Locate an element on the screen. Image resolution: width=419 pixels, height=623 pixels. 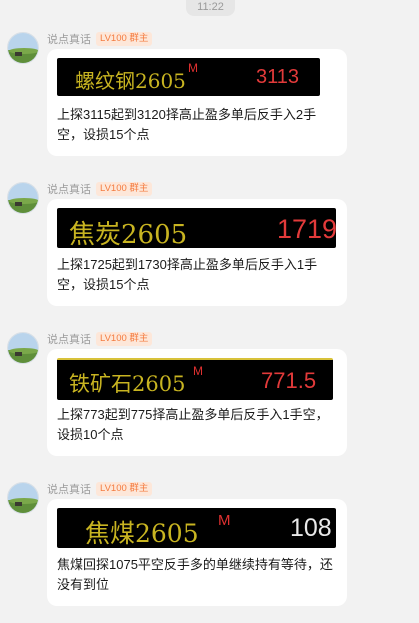
ticker-image: 铁矿石2605 M 771.5 is located at coordinates (195, 379).